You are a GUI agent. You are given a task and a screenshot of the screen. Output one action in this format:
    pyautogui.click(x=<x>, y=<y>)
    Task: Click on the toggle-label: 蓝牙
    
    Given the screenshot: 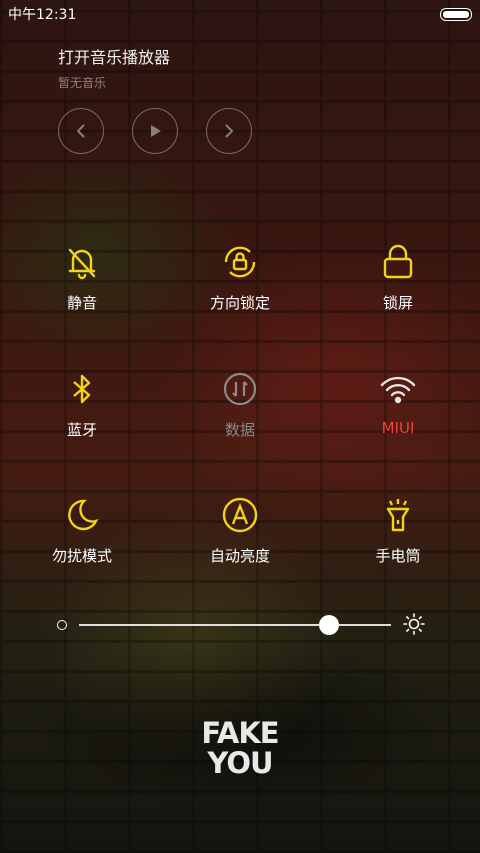 What is the action you would take?
    pyautogui.click(x=81, y=430)
    